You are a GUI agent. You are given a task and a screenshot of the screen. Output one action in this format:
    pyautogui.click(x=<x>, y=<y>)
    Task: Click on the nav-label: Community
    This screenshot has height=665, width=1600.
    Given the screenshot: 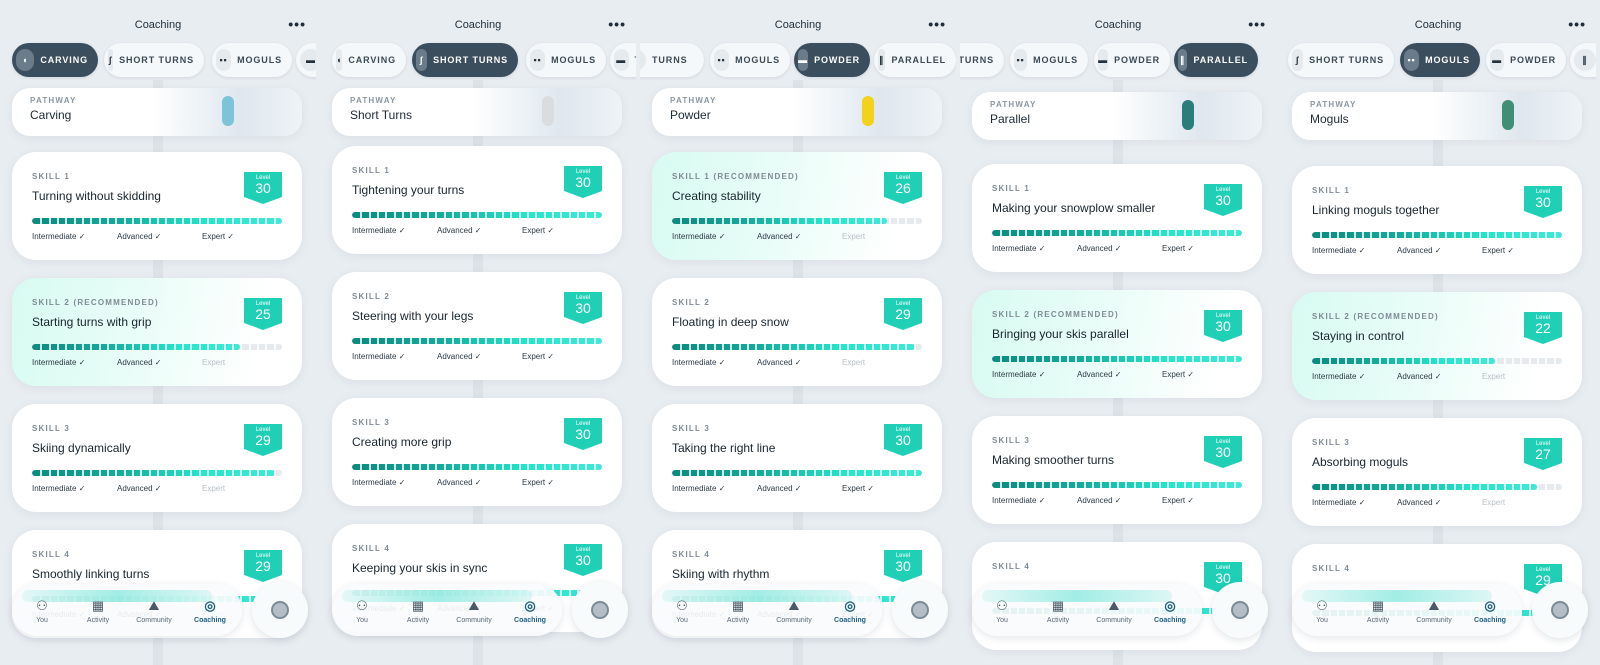 What is the action you would take?
    pyautogui.click(x=794, y=620)
    